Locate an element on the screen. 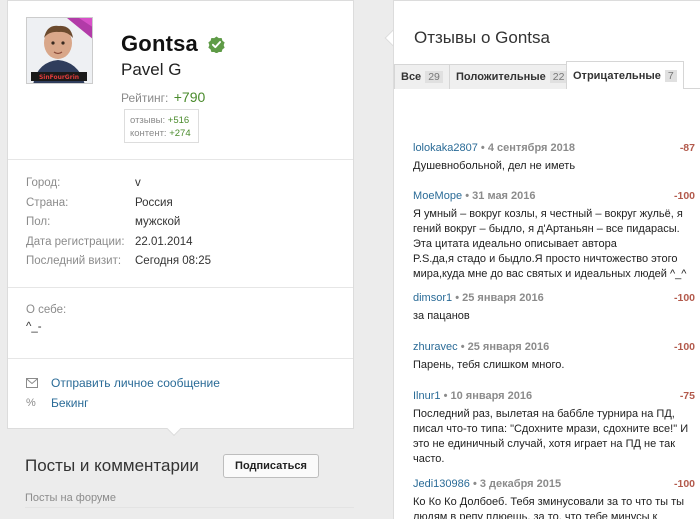 This screenshot has width=700, height=519. review-score: -75 is located at coordinates (687, 396).